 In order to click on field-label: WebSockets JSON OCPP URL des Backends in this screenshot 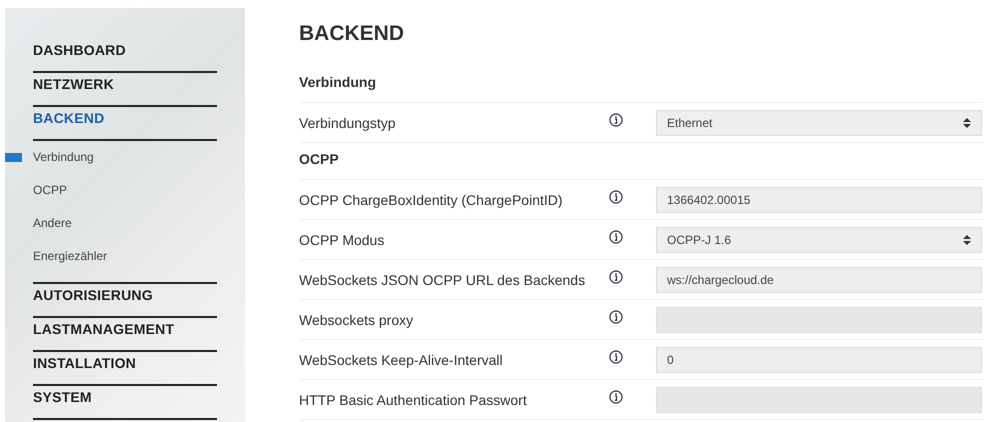, I will do `click(442, 280)`.